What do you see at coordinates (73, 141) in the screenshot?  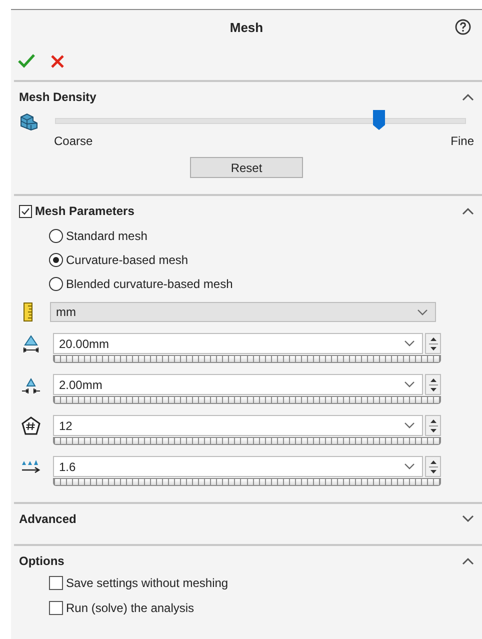 I see `slider-min-label: Coarse` at bounding box center [73, 141].